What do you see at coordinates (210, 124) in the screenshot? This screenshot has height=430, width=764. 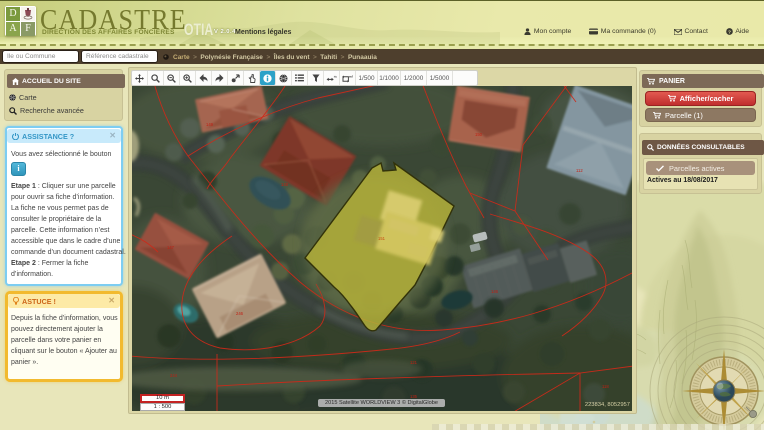 I see `svg-text: 149` at bounding box center [210, 124].